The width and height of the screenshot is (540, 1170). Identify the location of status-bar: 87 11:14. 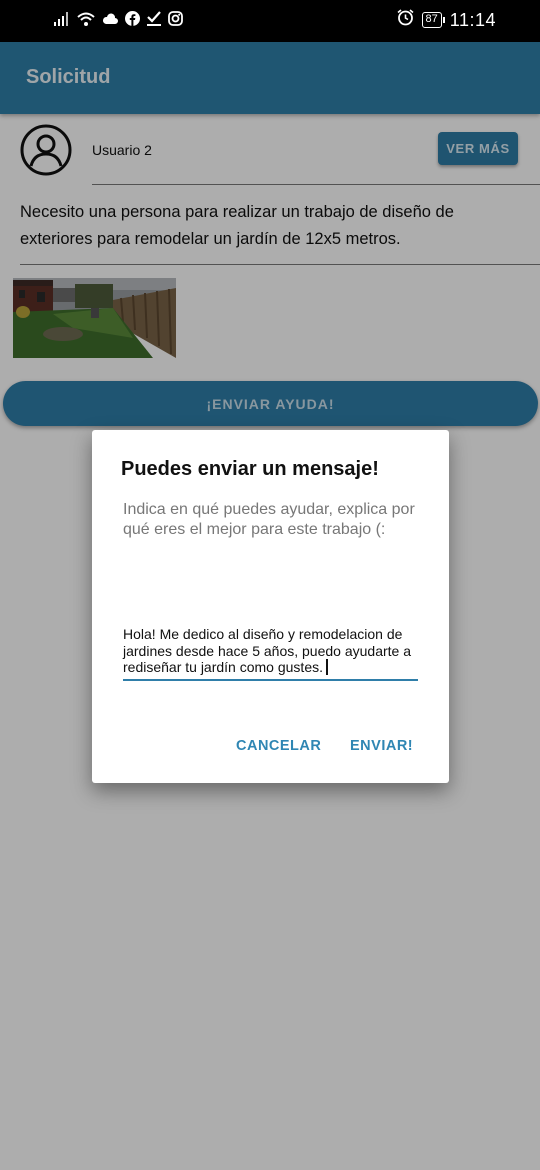
(270, 21).